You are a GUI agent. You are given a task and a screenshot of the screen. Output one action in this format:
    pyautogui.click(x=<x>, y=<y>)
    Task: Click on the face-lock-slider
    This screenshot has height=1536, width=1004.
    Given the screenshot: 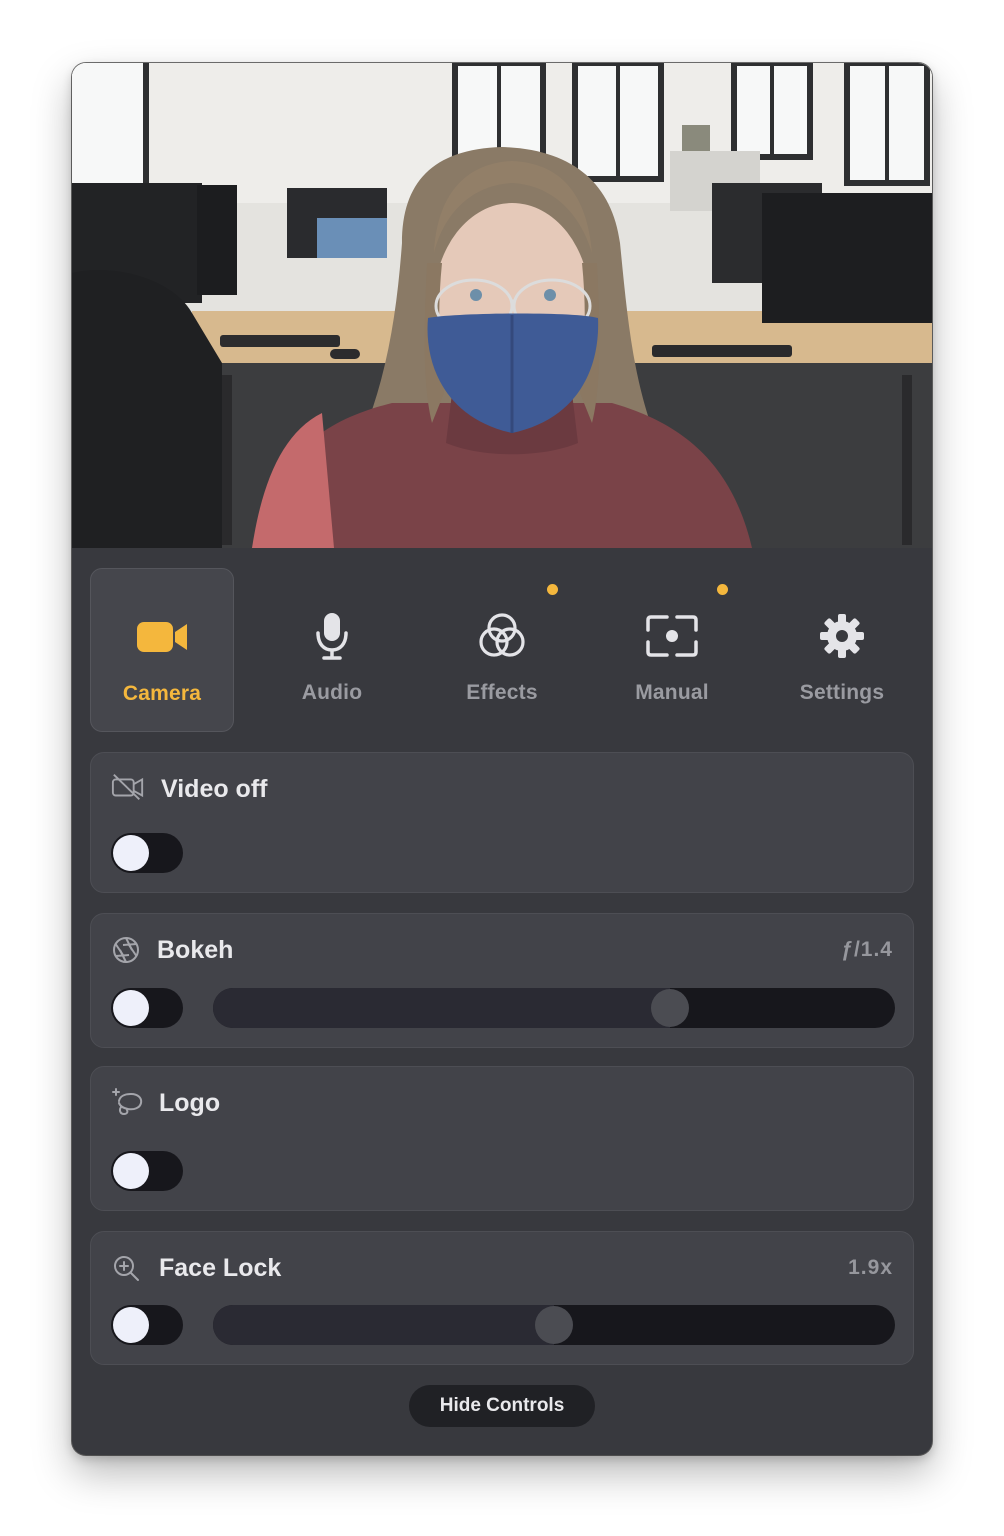 What is the action you would take?
    pyautogui.click(x=554, y=1325)
    